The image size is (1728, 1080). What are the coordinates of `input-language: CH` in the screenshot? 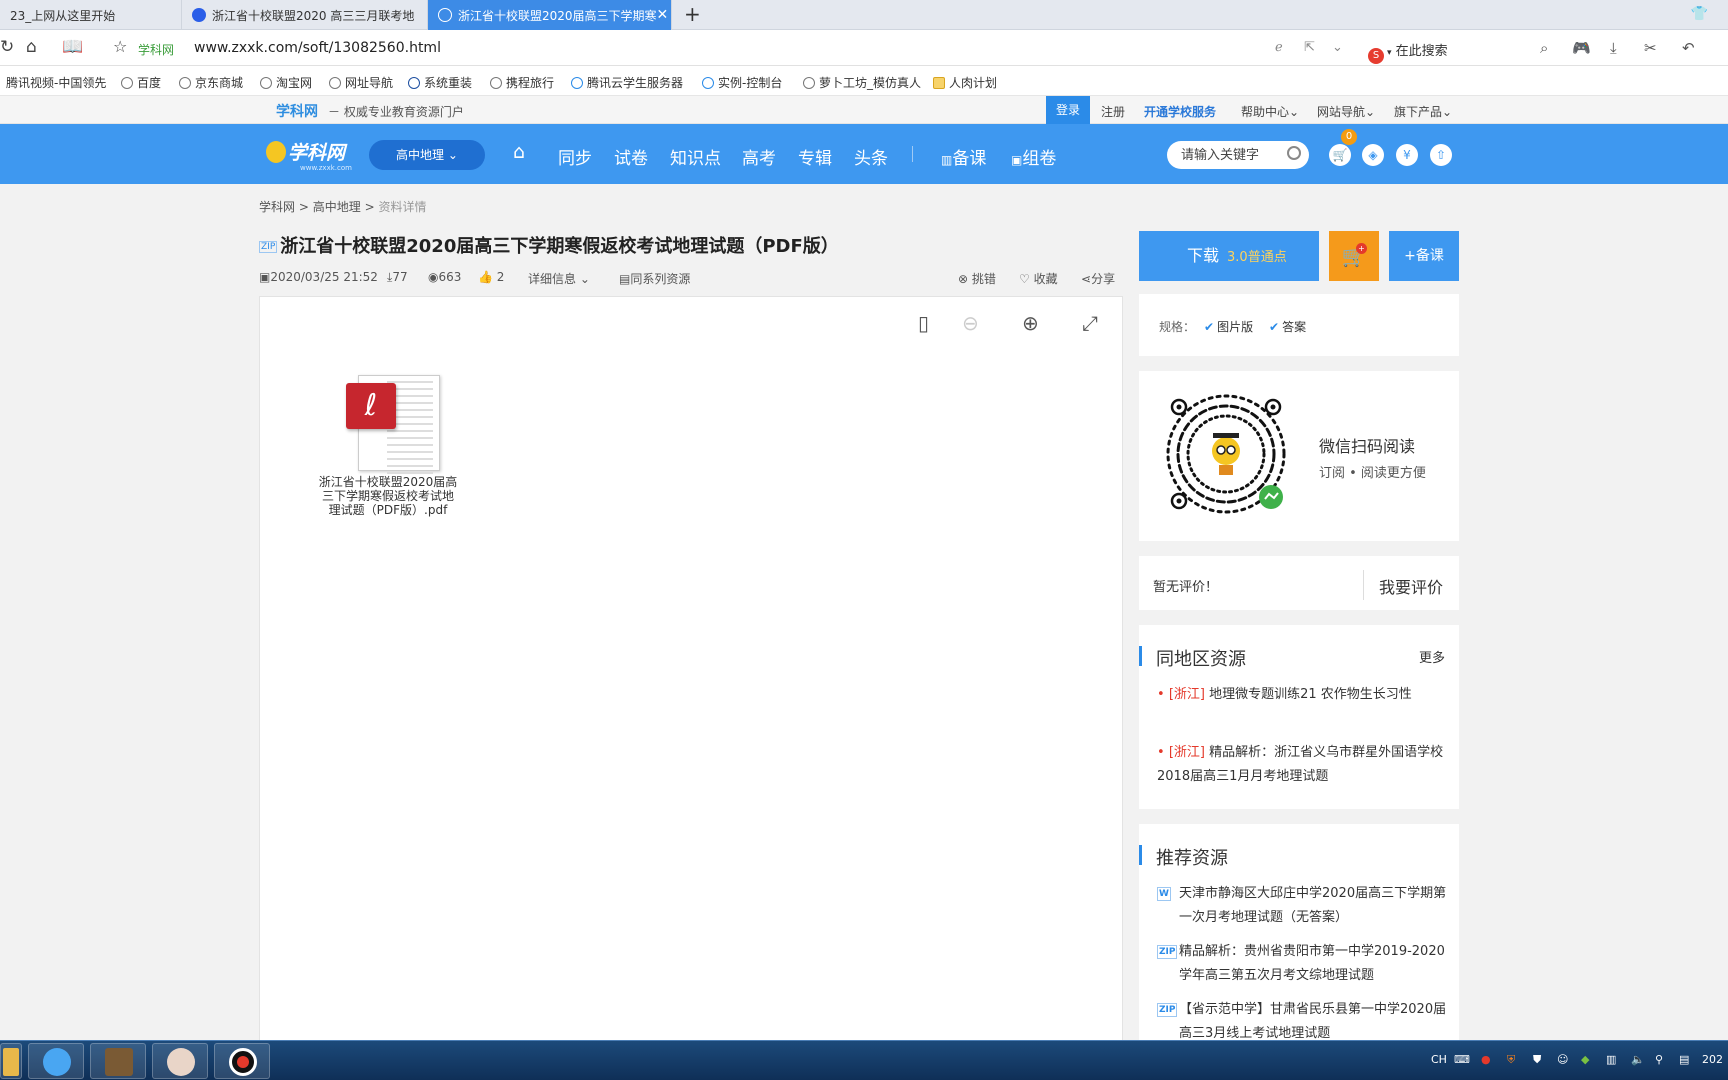 It's located at (1439, 1059).